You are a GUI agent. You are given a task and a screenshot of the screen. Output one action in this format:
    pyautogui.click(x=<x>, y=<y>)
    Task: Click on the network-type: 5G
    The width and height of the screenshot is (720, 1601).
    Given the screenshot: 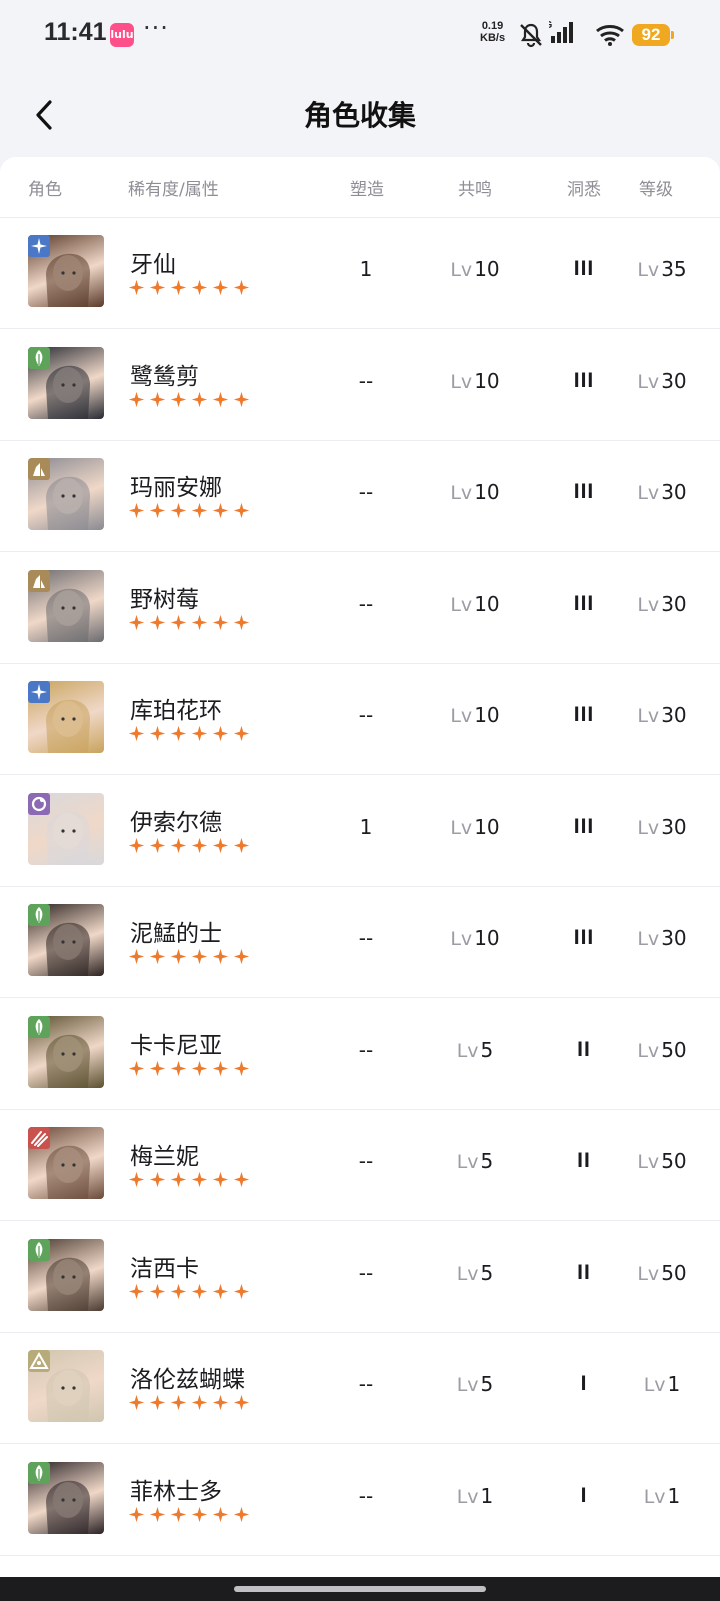 What is the action you would take?
    pyautogui.click(x=551, y=25)
    